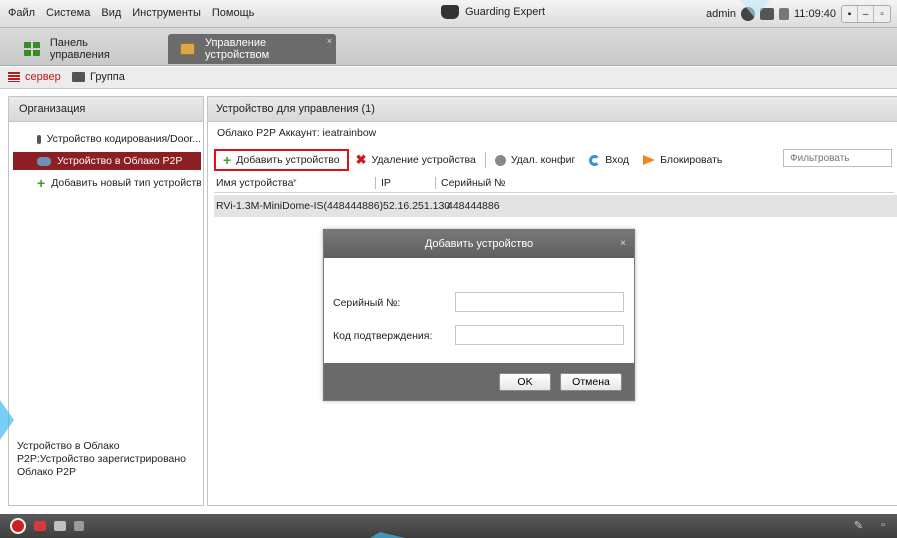 This screenshot has width=897, height=538. I want to click on block-button: Блокировать, so click(682, 160).